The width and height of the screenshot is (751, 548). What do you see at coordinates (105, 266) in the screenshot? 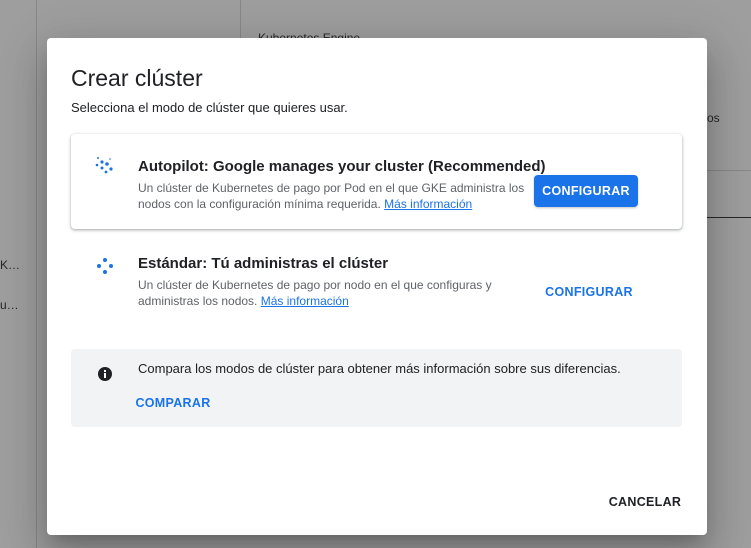
I see `standard-dots-icon` at bounding box center [105, 266].